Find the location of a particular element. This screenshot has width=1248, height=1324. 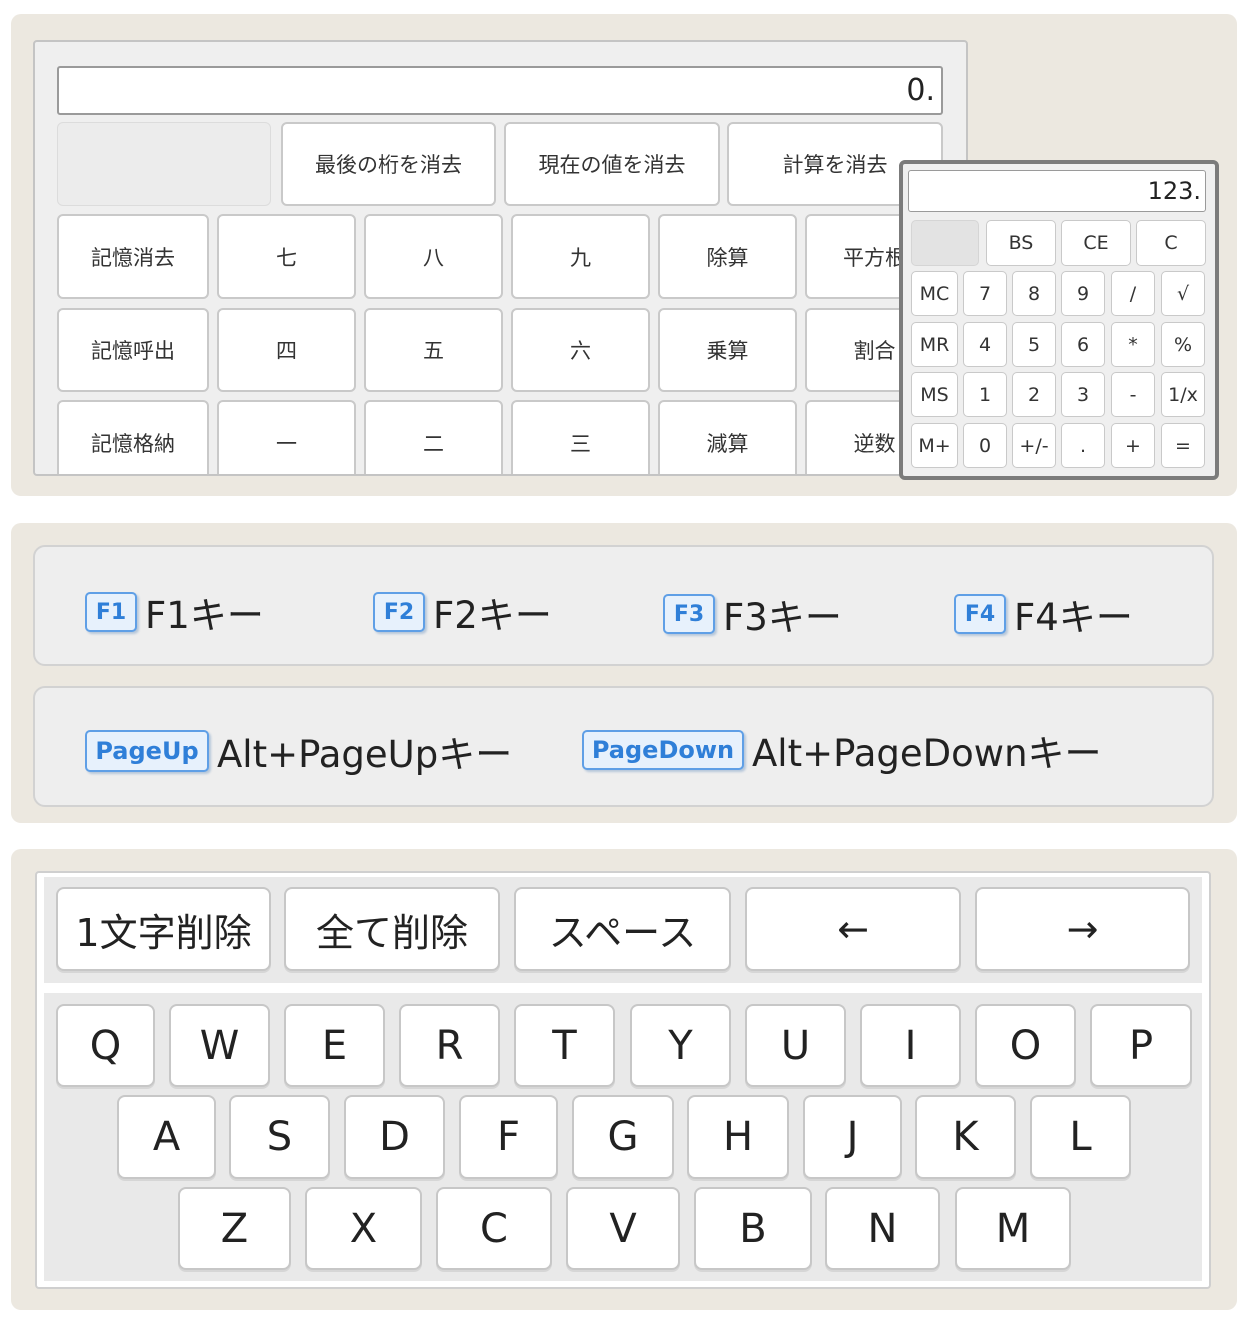

digit-4-button-large: 四 is located at coordinates (286, 350).